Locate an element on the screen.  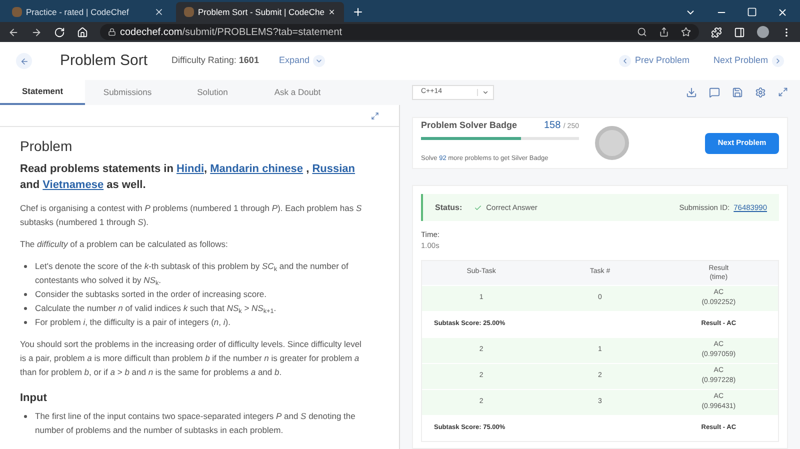
language-link: Hindi is located at coordinates (190, 169).